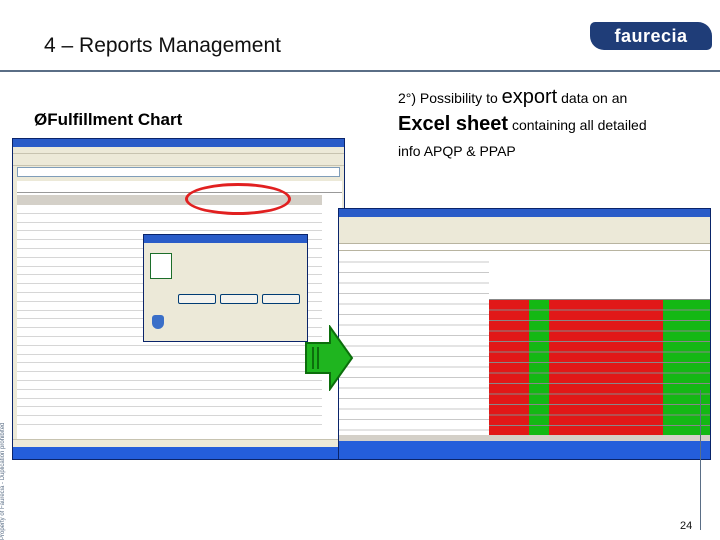 The width and height of the screenshot is (720, 540). Describe the element at coordinates (524, 234) in the screenshot. I see `excel-toolbar` at that location.